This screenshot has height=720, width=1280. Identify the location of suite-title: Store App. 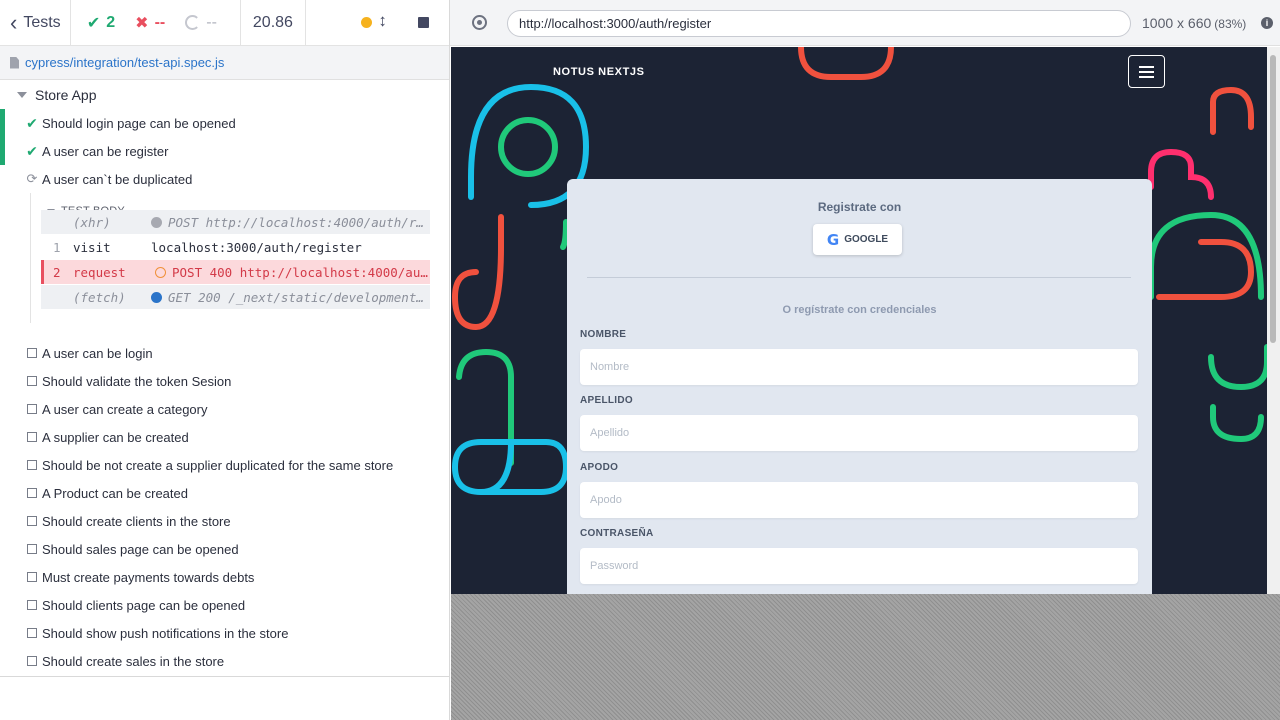
(66, 95).